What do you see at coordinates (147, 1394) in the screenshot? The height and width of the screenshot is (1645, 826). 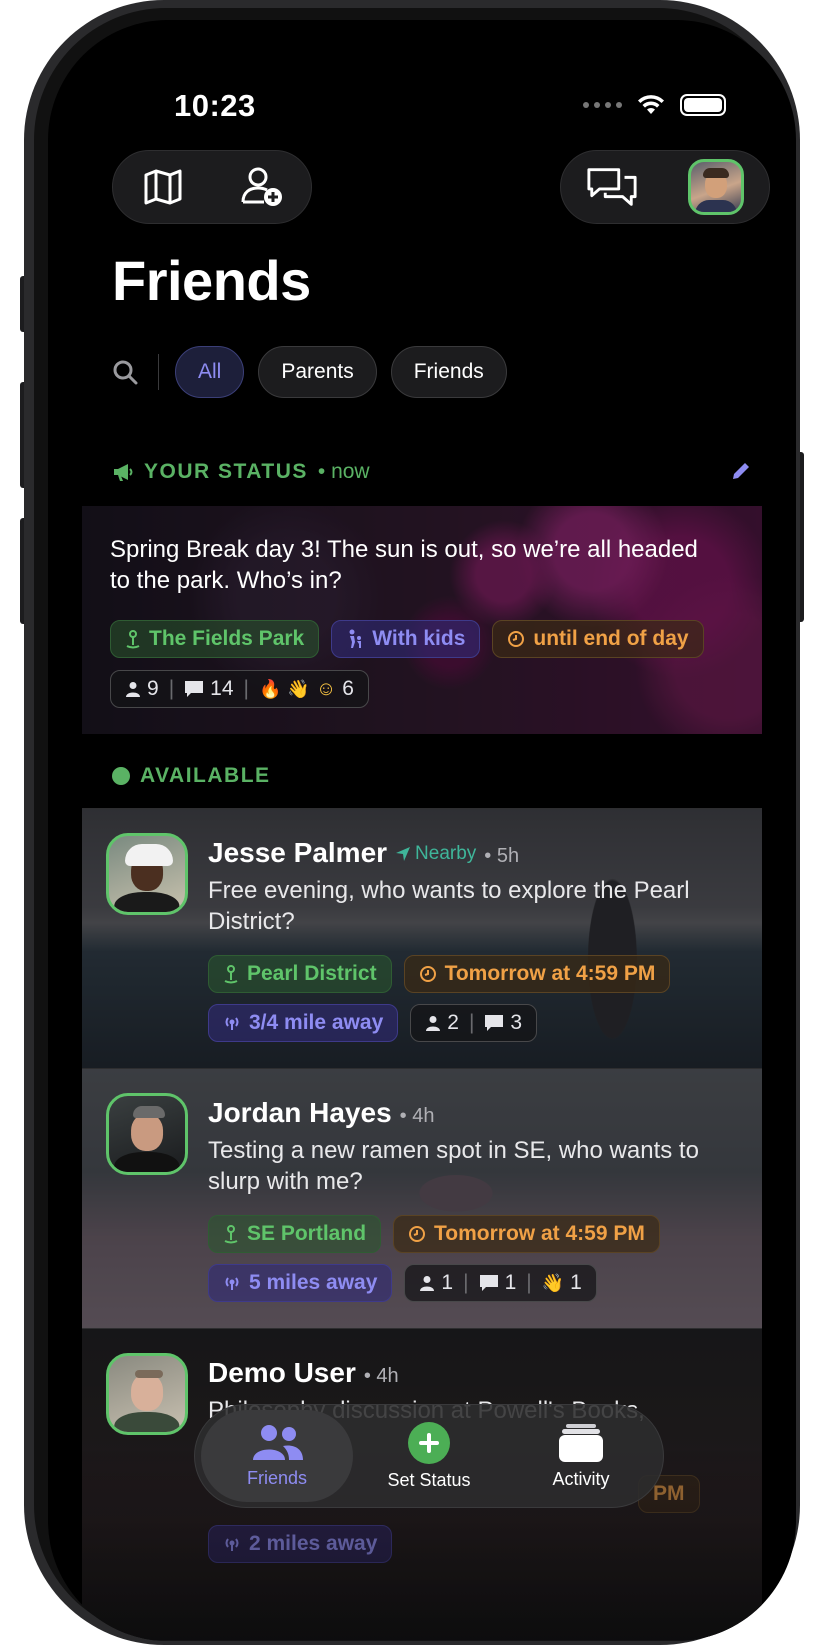 I see `avatar-demo` at bounding box center [147, 1394].